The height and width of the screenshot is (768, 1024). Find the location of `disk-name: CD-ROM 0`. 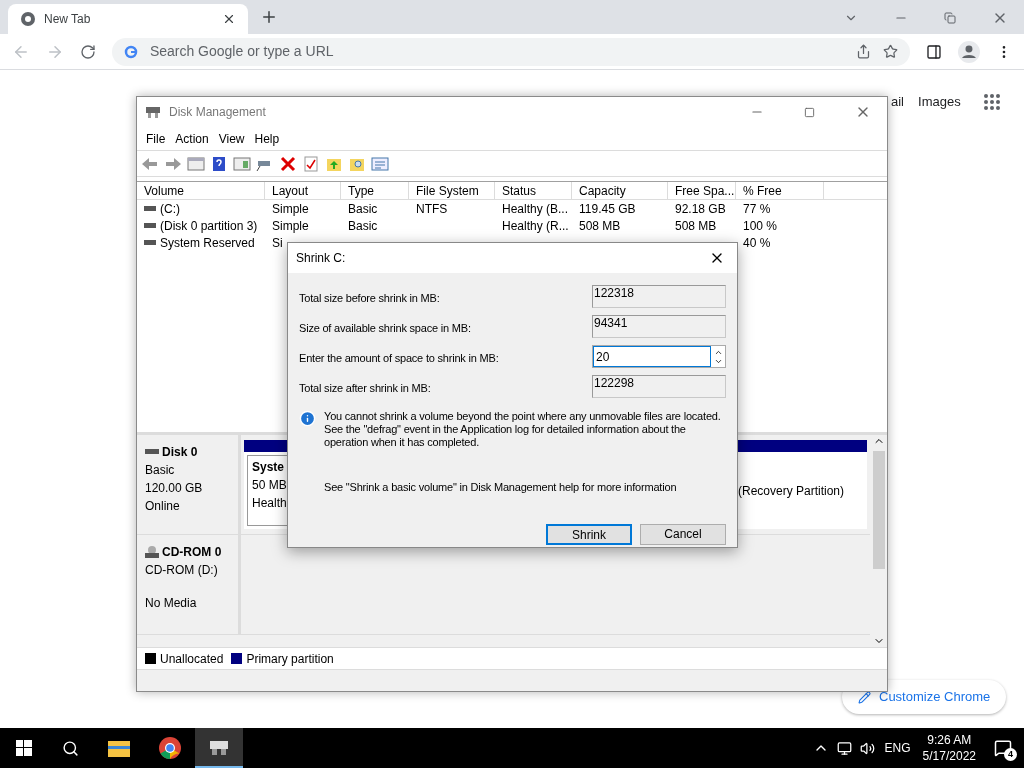

disk-name: CD-ROM 0 is located at coordinates (192, 552).